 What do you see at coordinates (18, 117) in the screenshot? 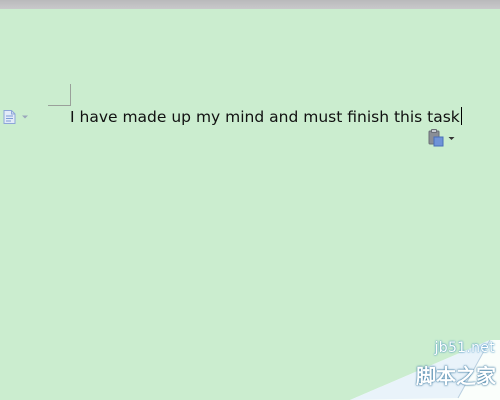
I see `paragraph-options-button` at bounding box center [18, 117].